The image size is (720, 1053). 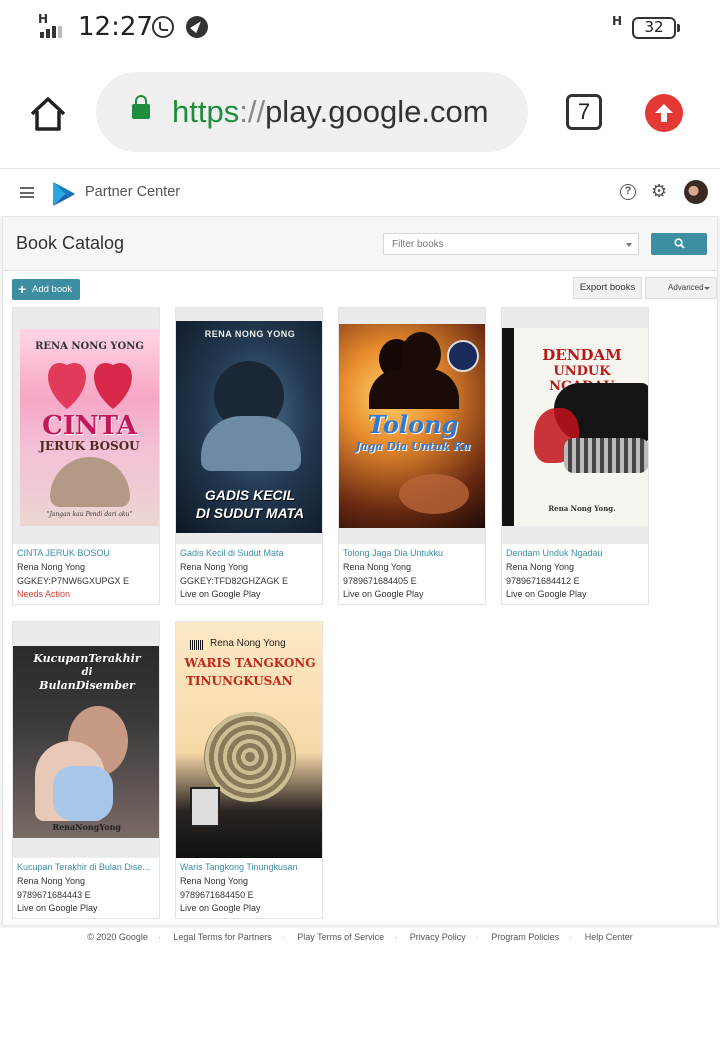 I want to click on cover-title: CINTA, so click(x=89, y=426).